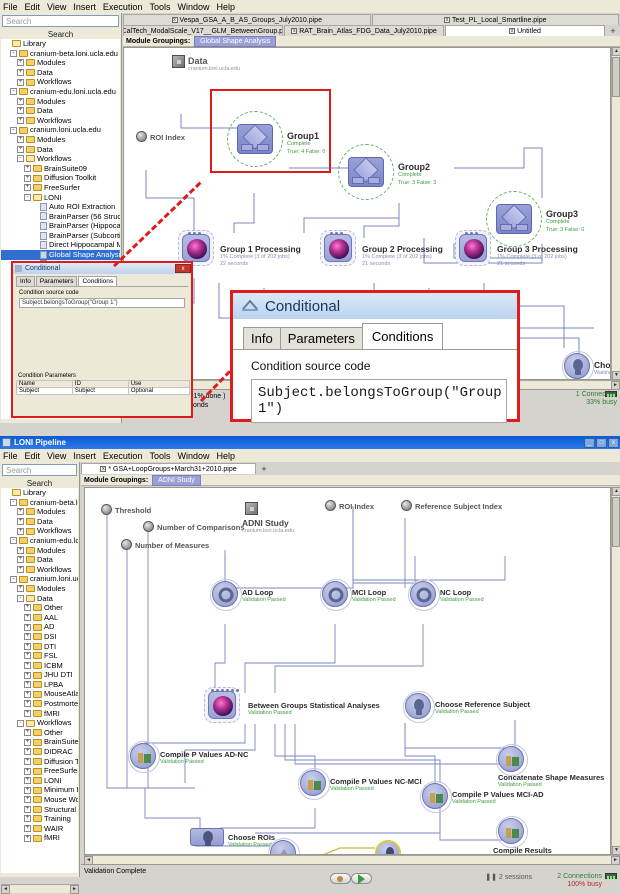  Describe the element at coordinates (616, 491) in the screenshot. I see `scroll-up-icon: ▲` at that location.